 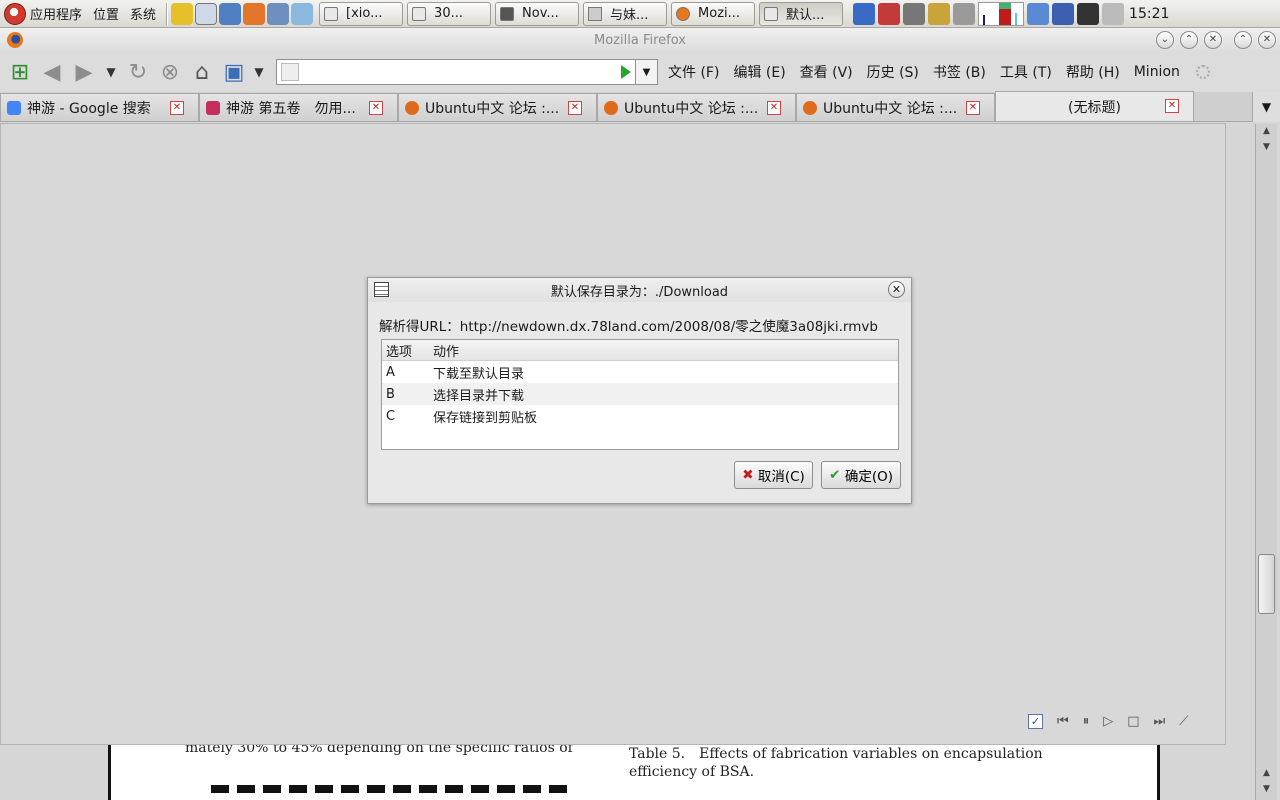 I want to click on stop-button: ⊗, so click(x=170, y=72).